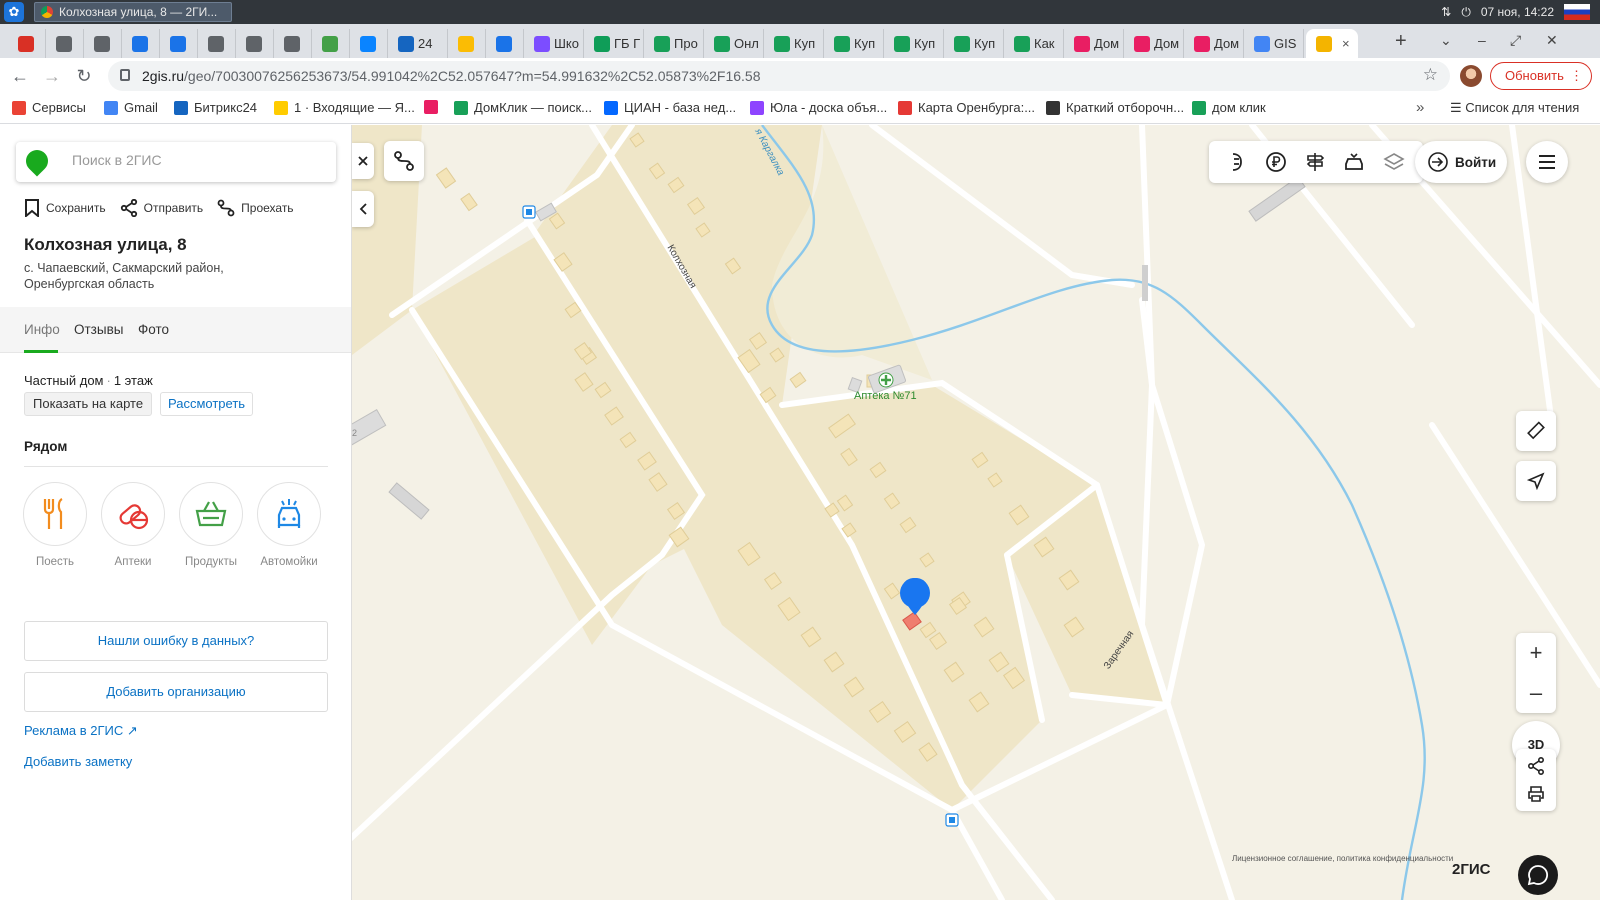  What do you see at coordinates (1536, 653) in the screenshot?
I see `zoom-in-button: +` at bounding box center [1536, 653].